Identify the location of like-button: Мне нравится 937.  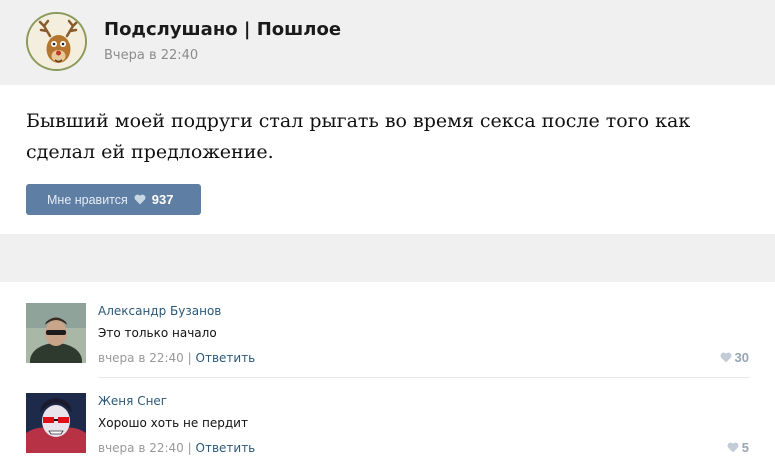
(113, 199).